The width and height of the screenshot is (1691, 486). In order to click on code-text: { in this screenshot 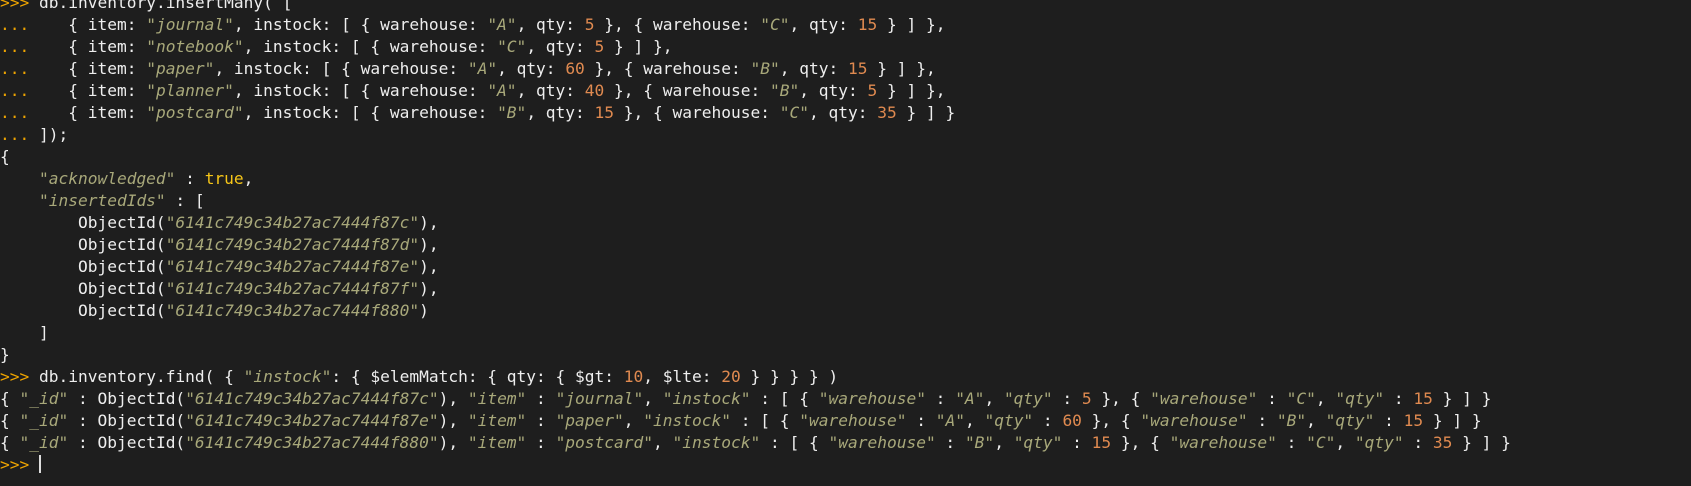, I will do `click(5, 156)`.